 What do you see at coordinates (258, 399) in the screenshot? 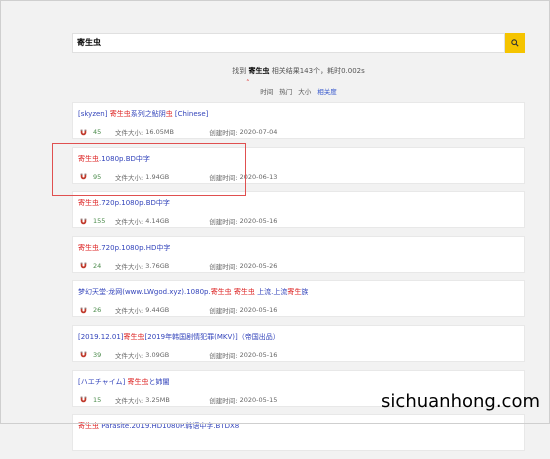
I see `created-date: 2020-05-15` at bounding box center [258, 399].